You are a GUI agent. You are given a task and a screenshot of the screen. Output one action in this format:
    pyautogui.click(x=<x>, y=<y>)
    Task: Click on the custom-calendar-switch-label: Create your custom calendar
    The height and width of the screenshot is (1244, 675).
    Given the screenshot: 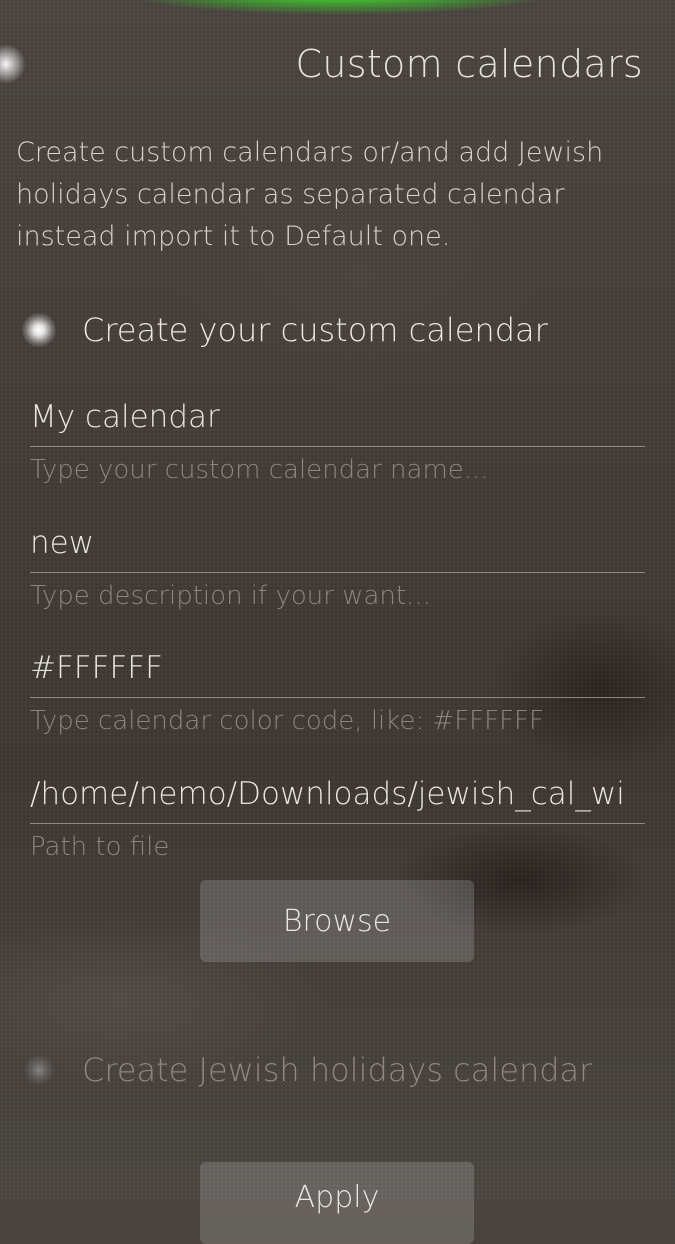 What is the action you would take?
    pyautogui.click(x=315, y=330)
    